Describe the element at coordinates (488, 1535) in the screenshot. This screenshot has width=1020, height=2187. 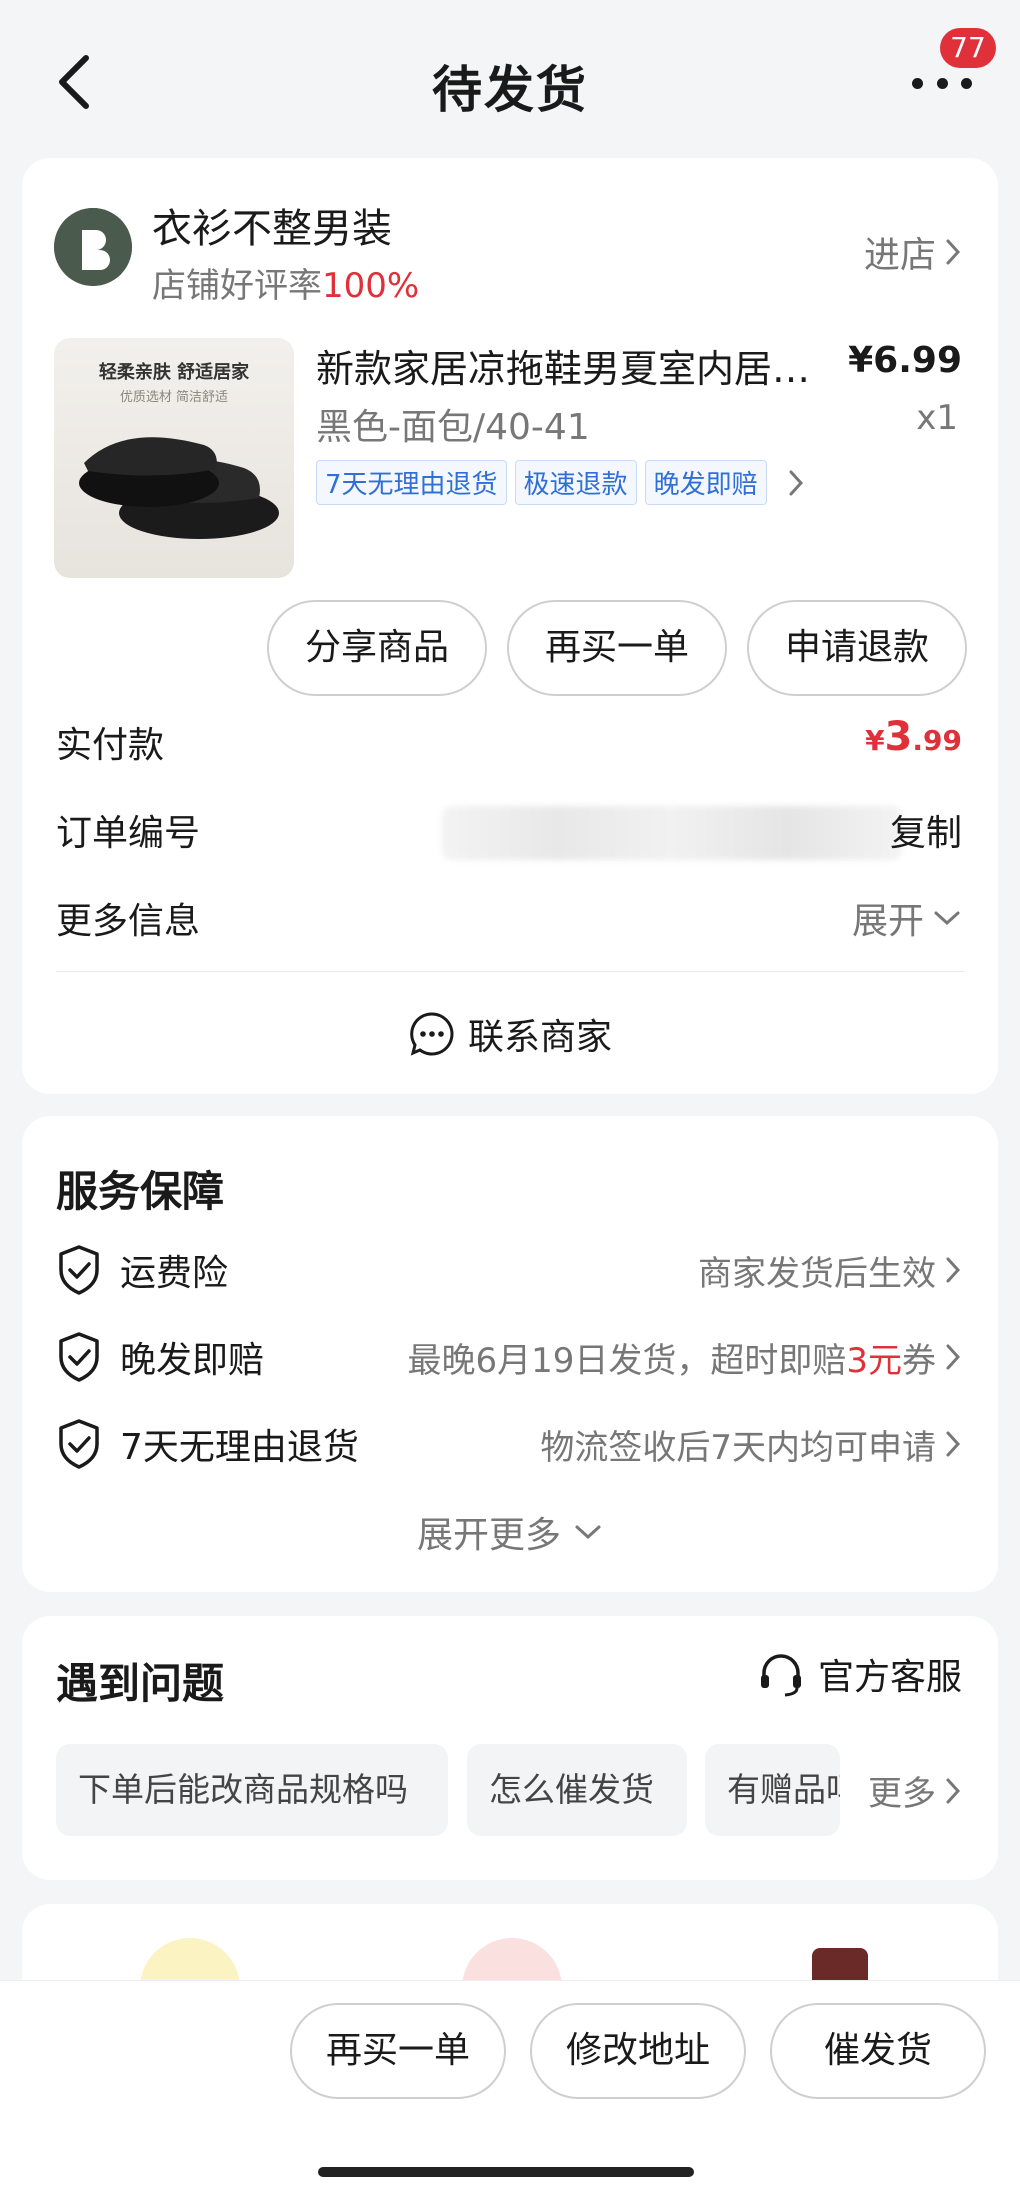
I see `expand-more-label: 展开更多` at that location.